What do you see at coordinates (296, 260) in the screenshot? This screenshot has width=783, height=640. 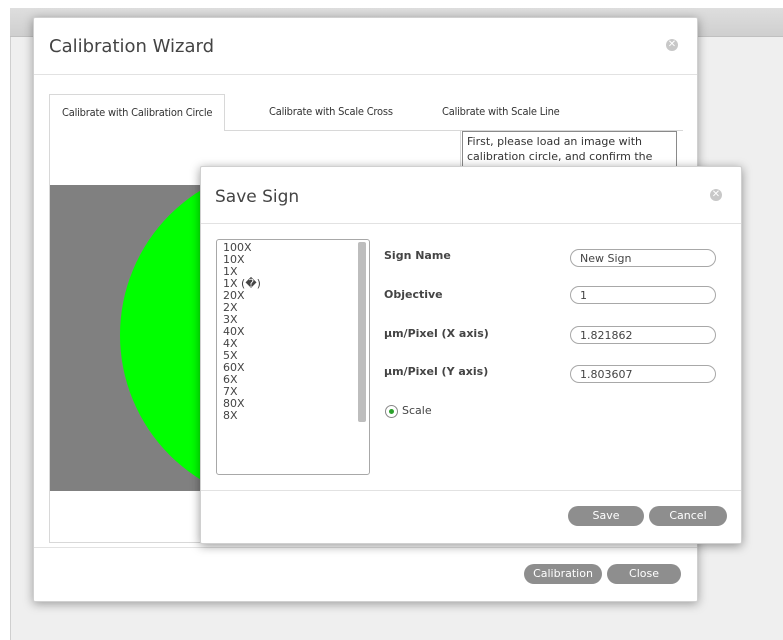 I see `list-item: 10X` at bounding box center [296, 260].